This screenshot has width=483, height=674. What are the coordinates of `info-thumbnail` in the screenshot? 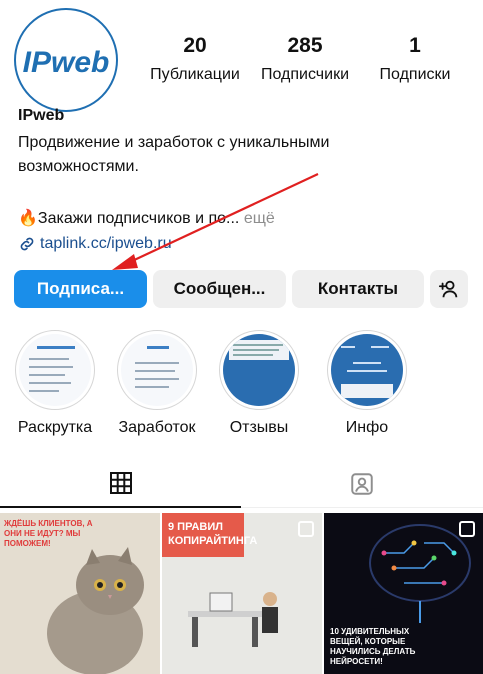 It's located at (367, 370).